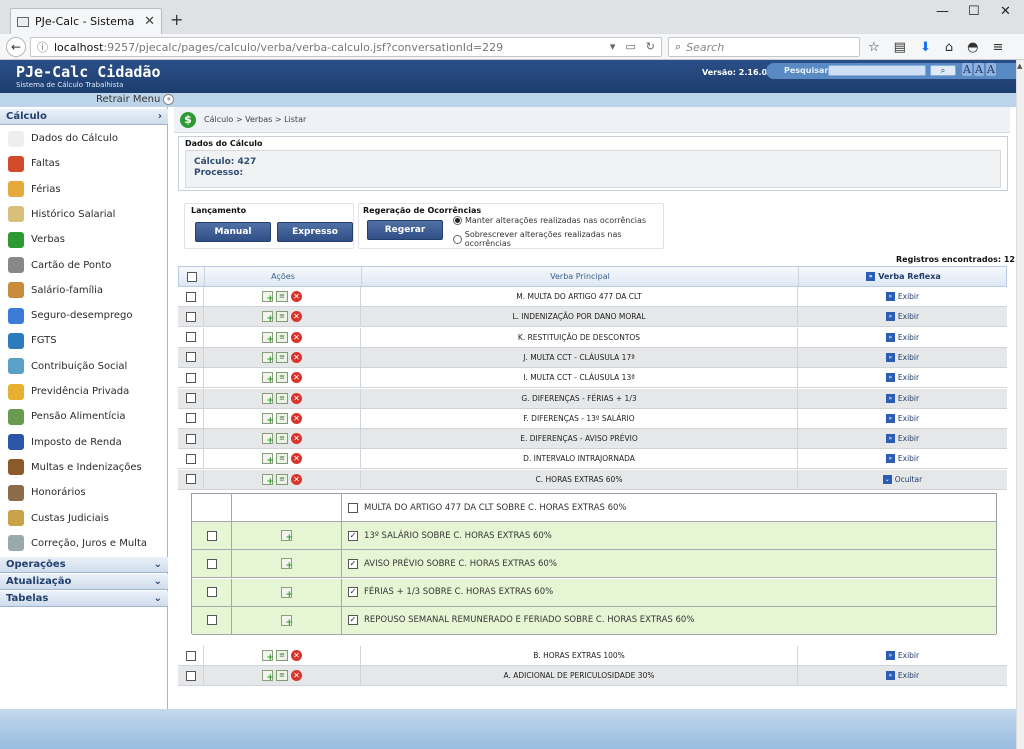  Describe the element at coordinates (84, 416) in the screenshot. I see `sidebar-item-11: Pensão Alimentícia` at that location.